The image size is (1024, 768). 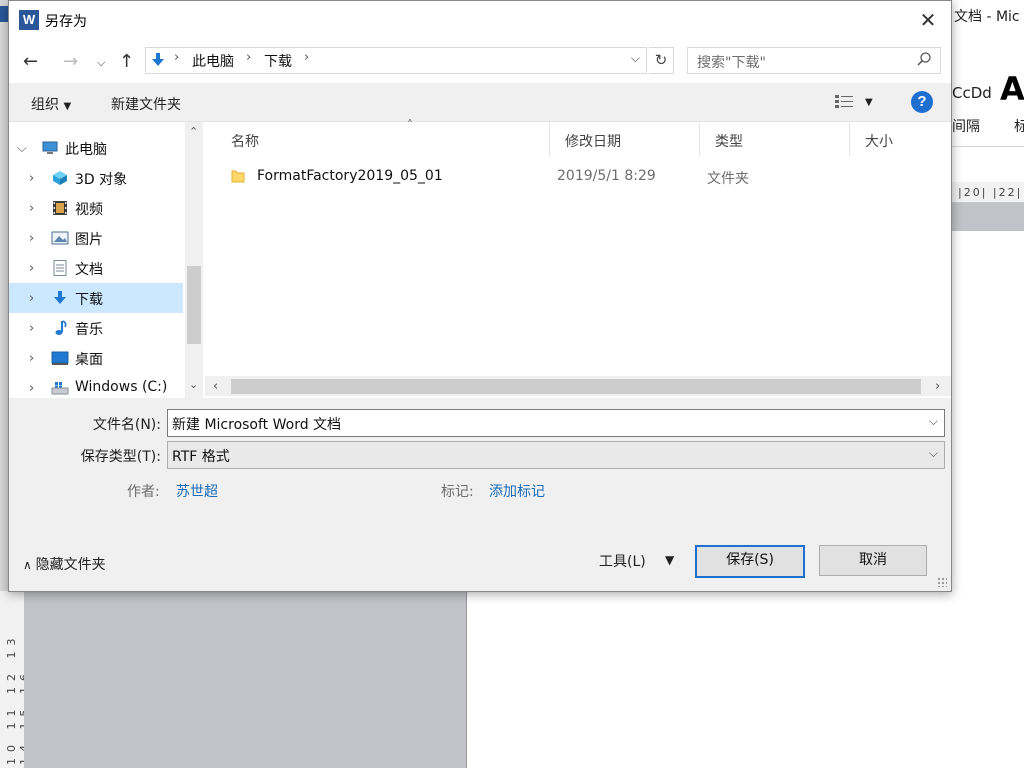 I want to click on tree-item-desktop: › 桌面, so click(x=96, y=358).